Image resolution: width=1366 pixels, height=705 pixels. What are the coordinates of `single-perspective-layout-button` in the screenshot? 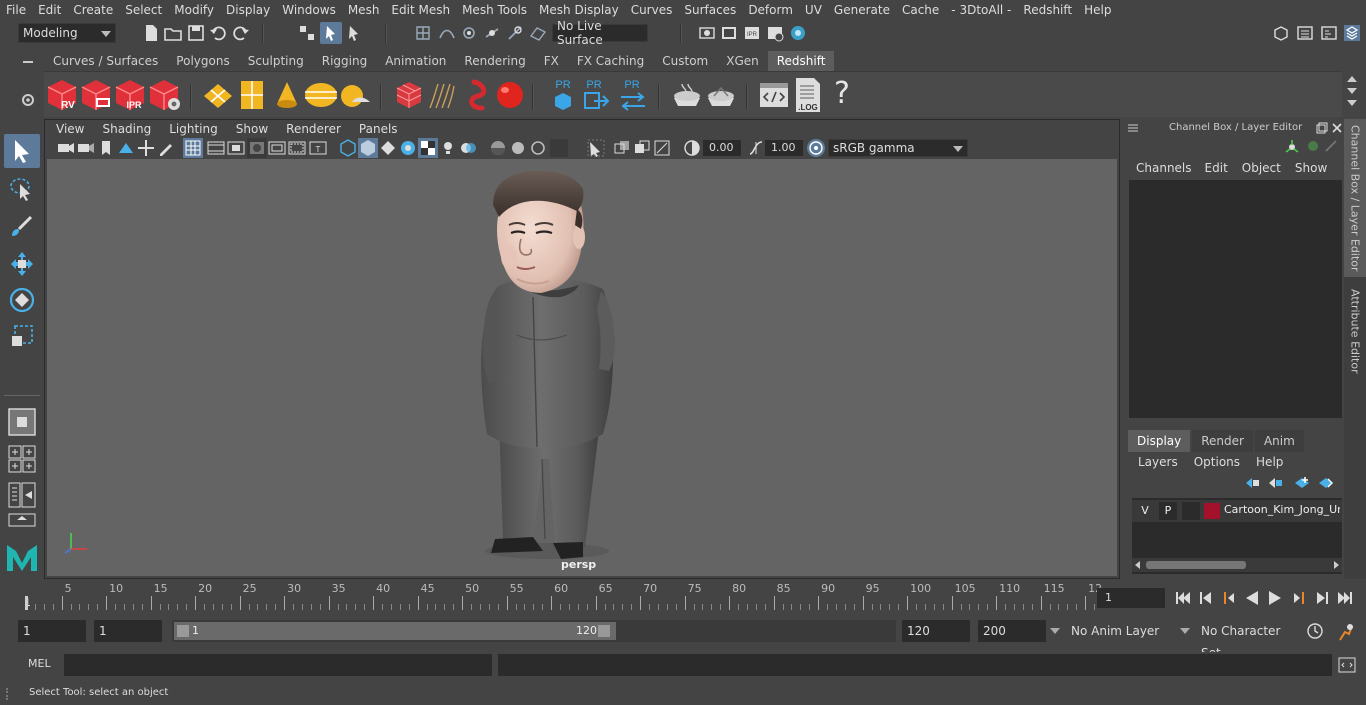 It's located at (22, 422).